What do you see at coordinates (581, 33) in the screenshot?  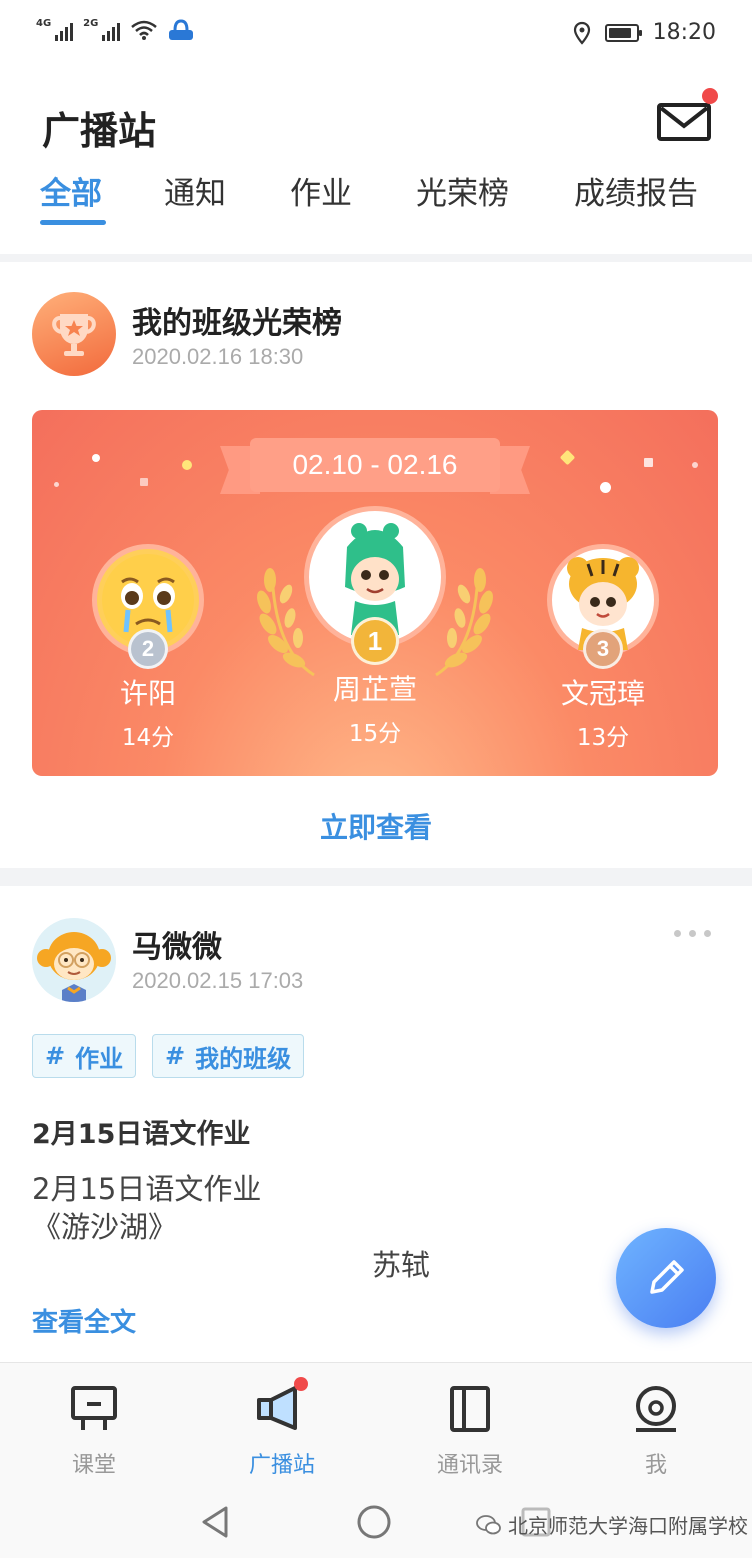 I see `location-icon` at bounding box center [581, 33].